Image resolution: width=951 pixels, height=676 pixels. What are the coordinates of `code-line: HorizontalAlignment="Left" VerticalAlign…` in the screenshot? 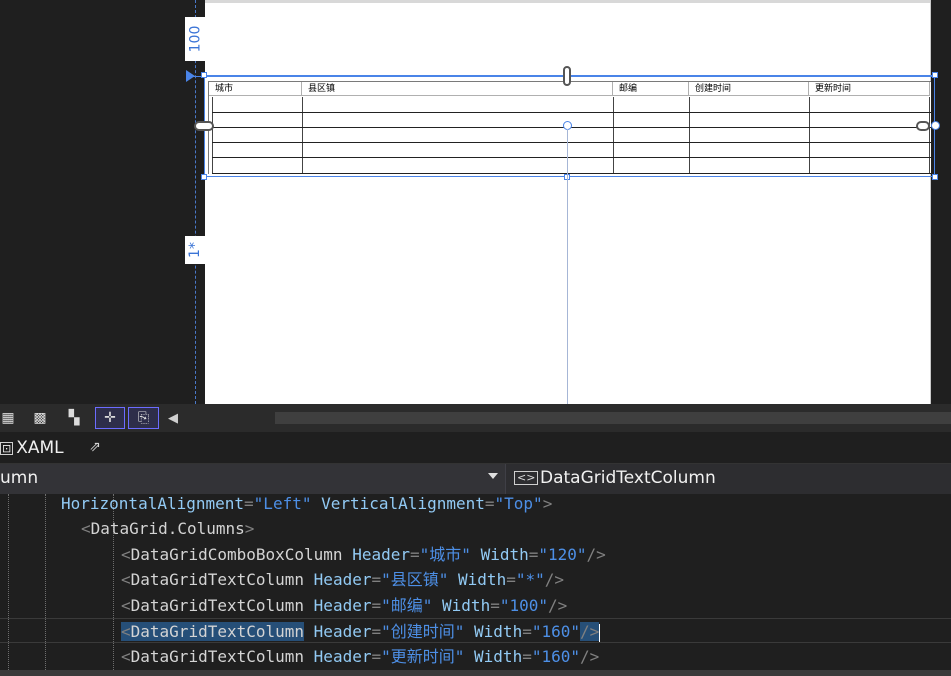 It's located at (506, 505).